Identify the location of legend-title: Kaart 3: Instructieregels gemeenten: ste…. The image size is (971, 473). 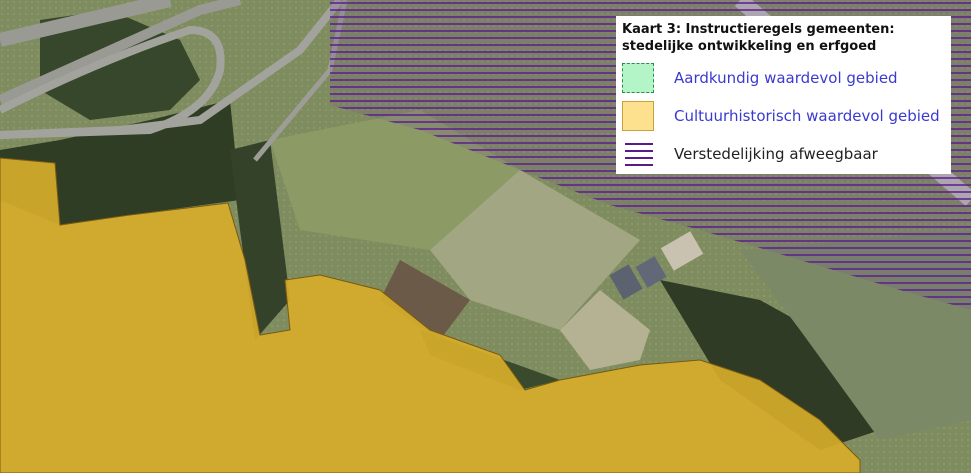
(758, 38).